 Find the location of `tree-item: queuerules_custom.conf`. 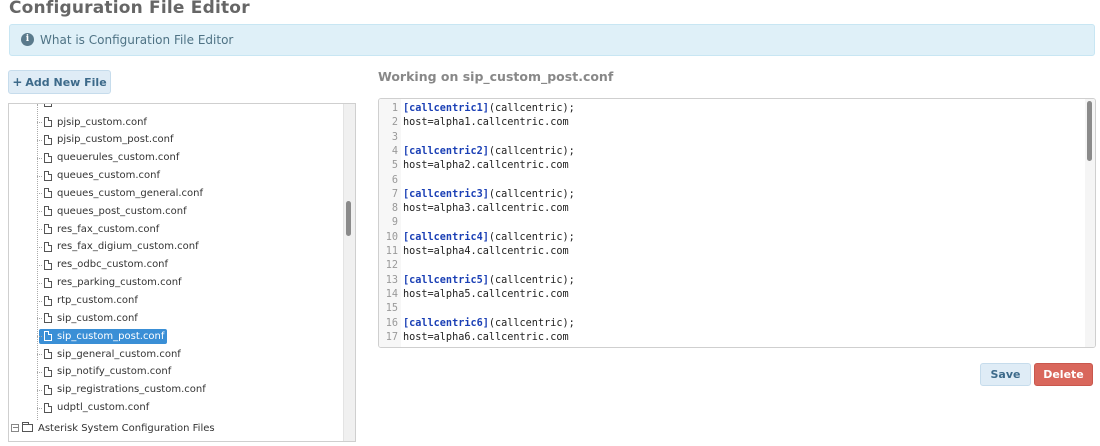

tree-item: queuerules_custom.conf is located at coordinates (108, 158).